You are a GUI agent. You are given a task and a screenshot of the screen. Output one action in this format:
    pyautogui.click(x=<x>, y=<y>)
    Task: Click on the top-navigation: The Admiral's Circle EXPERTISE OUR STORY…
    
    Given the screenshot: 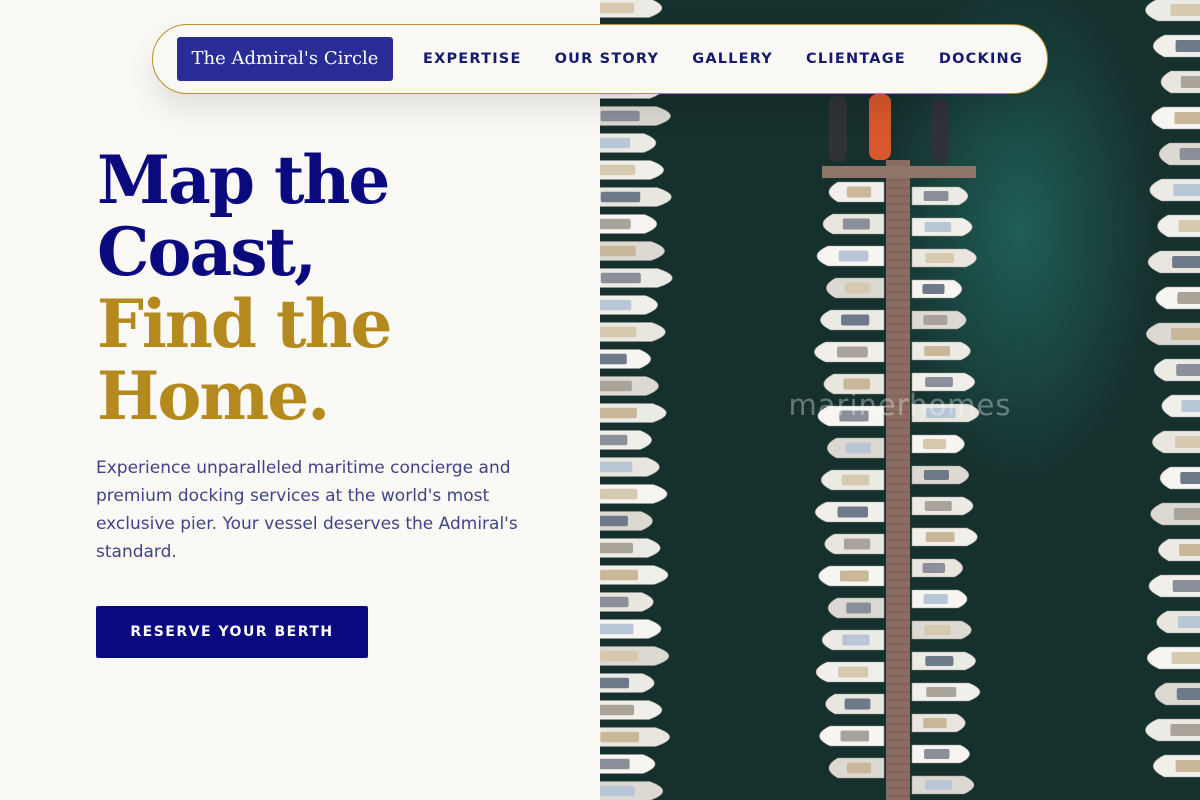 What is the action you would take?
    pyautogui.click(x=600, y=59)
    